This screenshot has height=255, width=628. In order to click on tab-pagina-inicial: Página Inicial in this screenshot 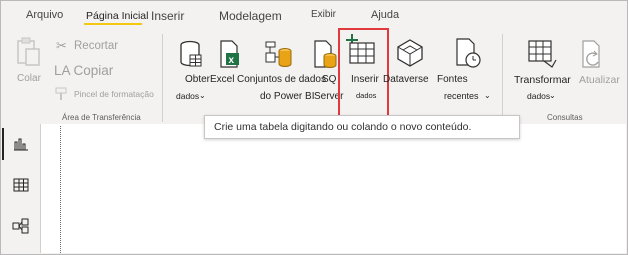, I will do `click(117, 16)`.